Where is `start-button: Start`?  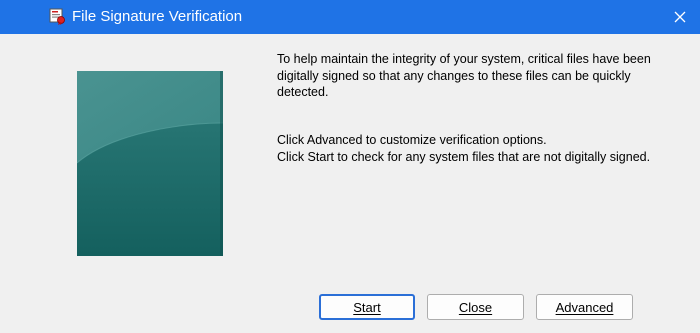 start-button: Start is located at coordinates (367, 307).